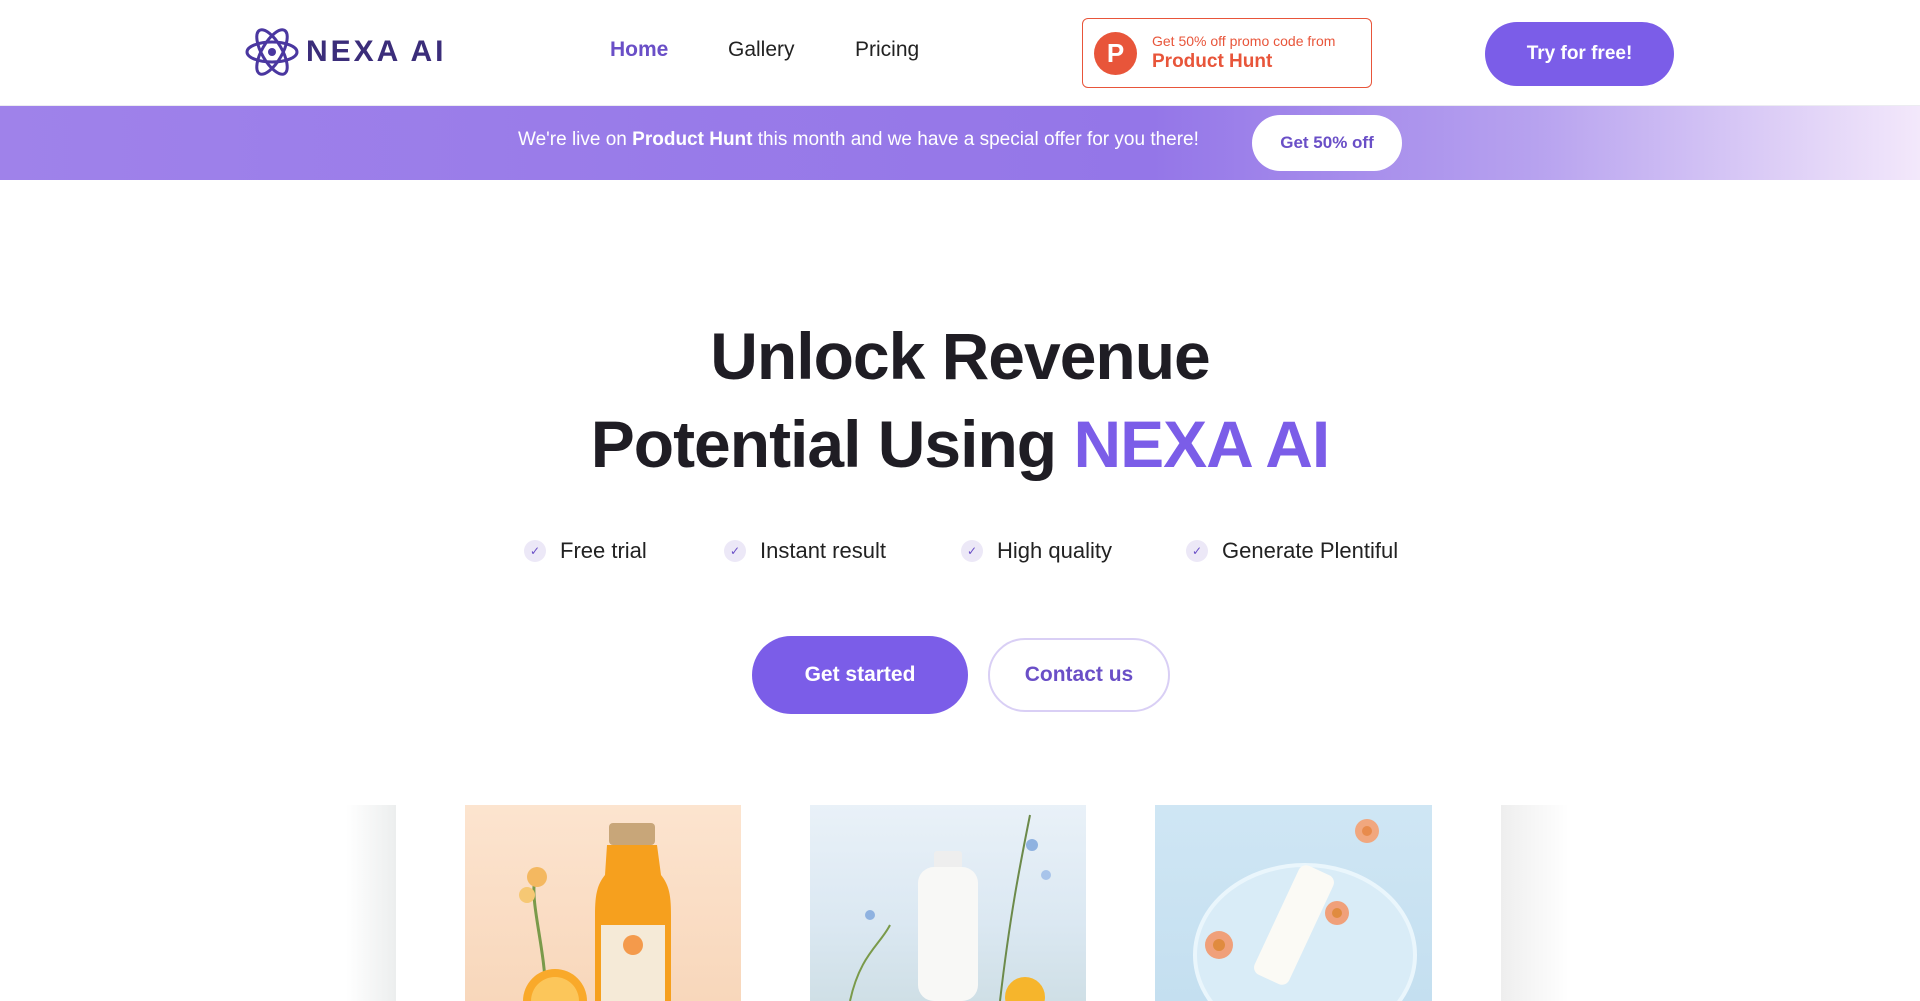 This screenshot has height=1001, width=1920. What do you see at coordinates (823, 550) in the screenshot?
I see `feature-label: Instant result` at bounding box center [823, 550].